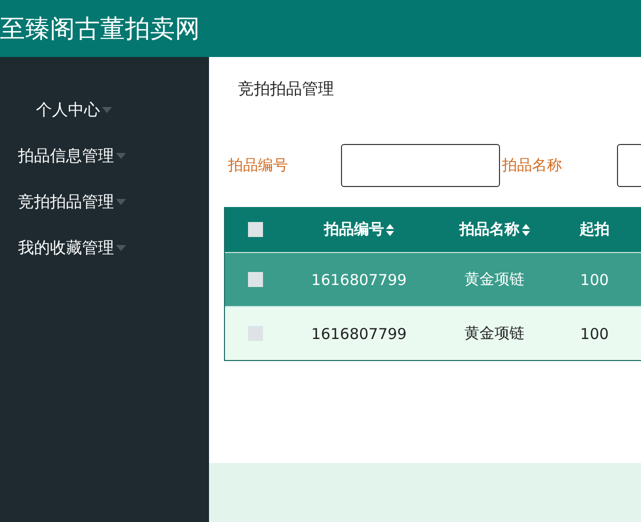 This screenshot has height=522, width=641. What do you see at coordinates (594, 229) in the screenshot?
I see `column-header: 起拍` at bounding box center [594, 229].